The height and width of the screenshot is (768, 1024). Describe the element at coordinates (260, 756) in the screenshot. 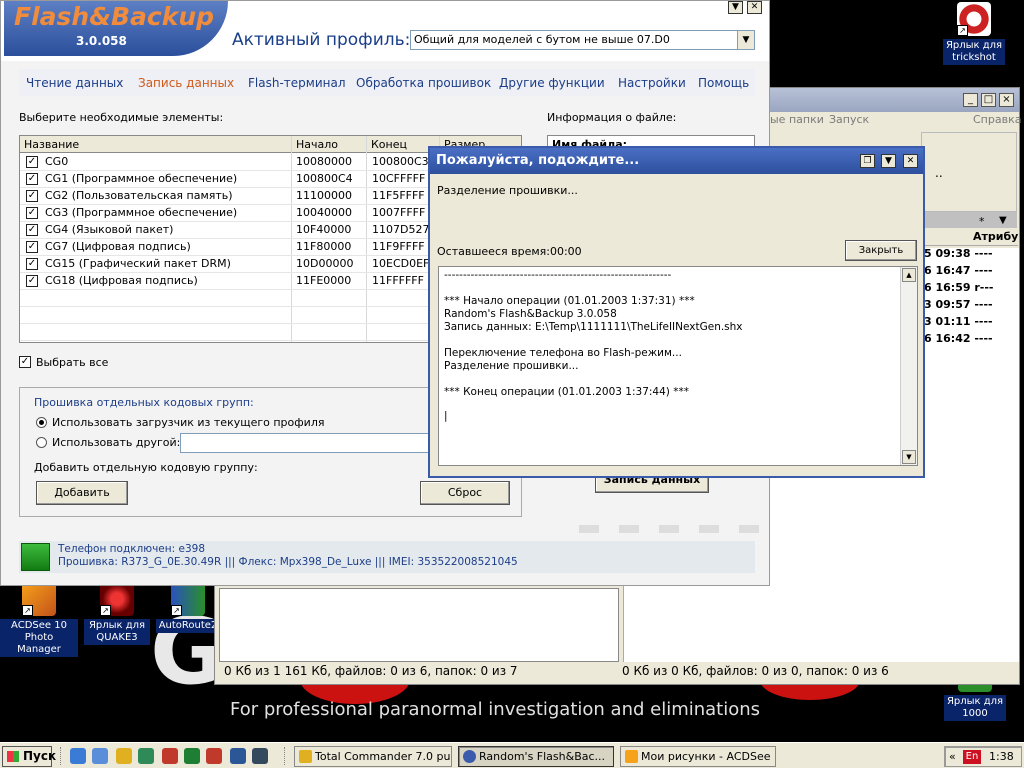

I see `save-icon` at that location.